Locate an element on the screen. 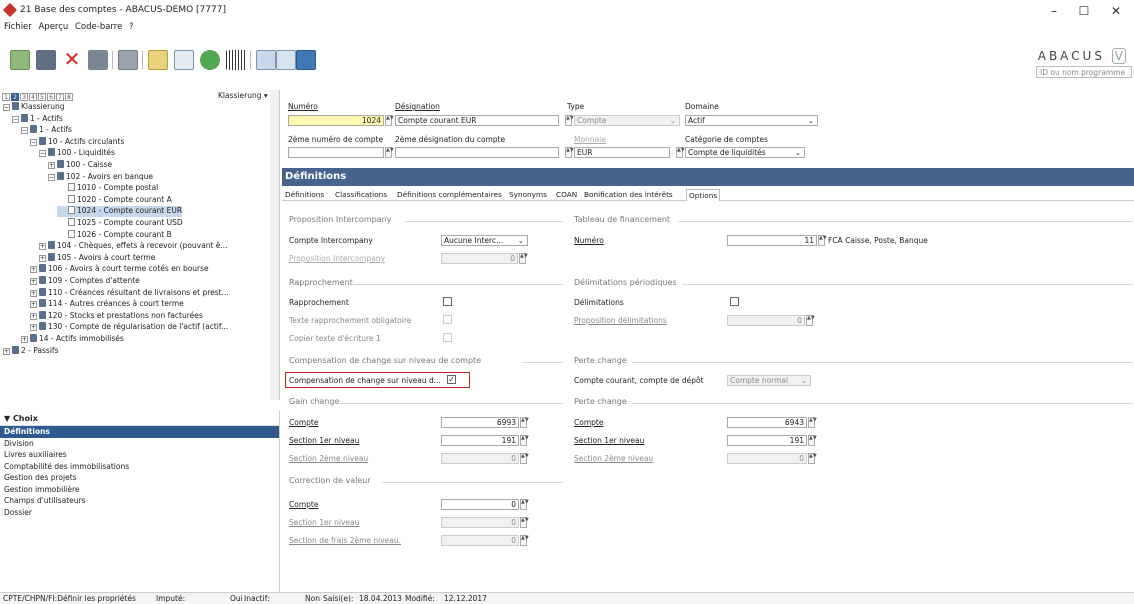  tree-item: 1026 - Compte courant B is located at coordinates (114, 235).